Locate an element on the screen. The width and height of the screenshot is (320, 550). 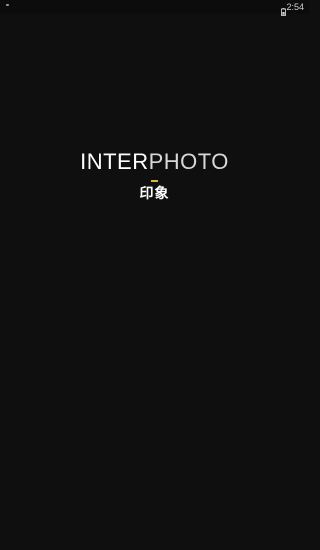
battery-icon is located at coordinates (283, 9).